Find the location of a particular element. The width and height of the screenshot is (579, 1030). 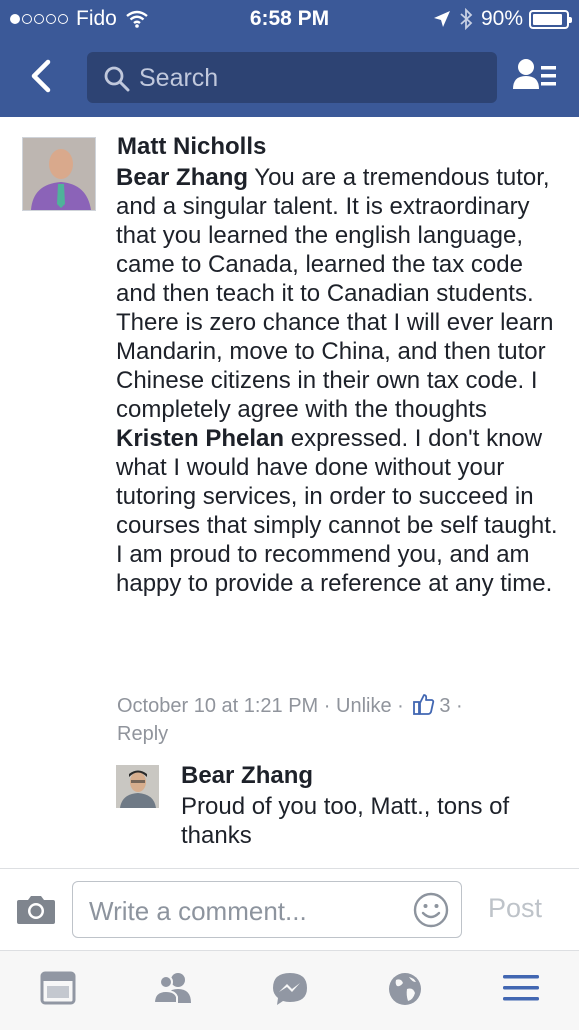

post-button: Post is located at coordinates (515, 908).